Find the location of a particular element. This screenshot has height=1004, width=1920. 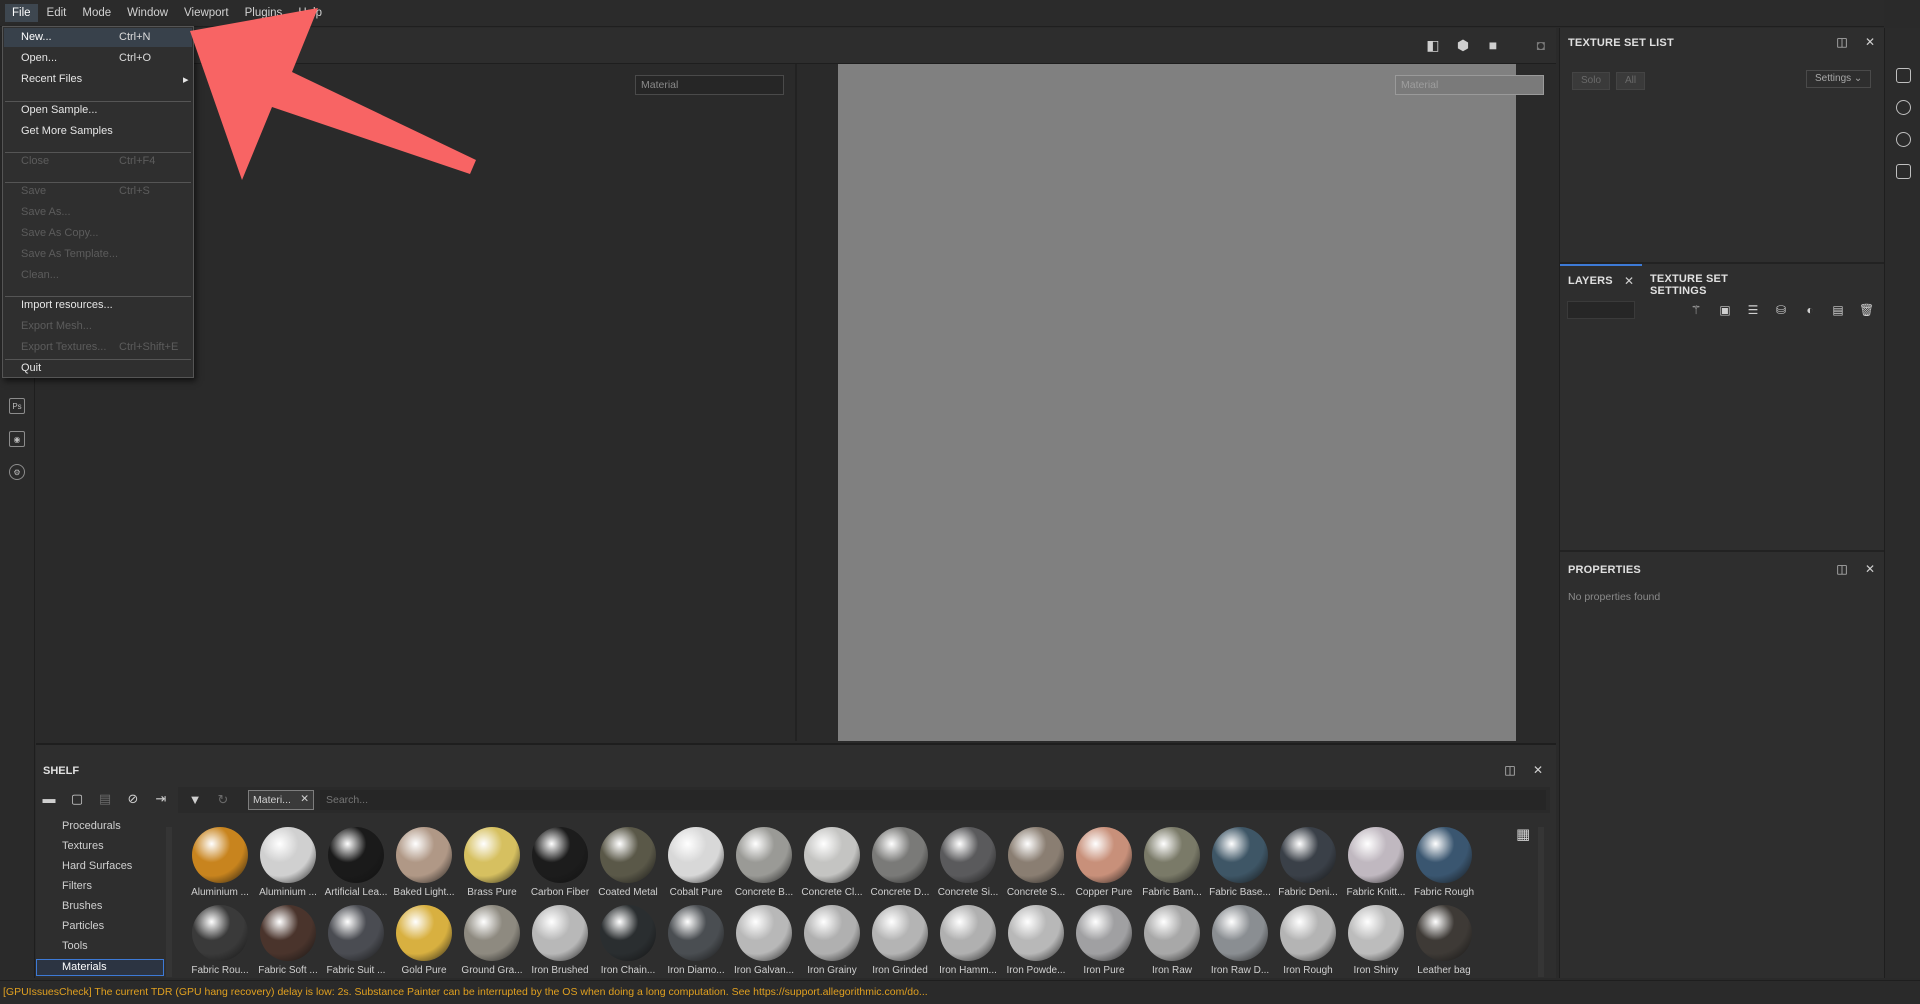

add-mask-icon: ▣ is located at coordinates (1725, 310).